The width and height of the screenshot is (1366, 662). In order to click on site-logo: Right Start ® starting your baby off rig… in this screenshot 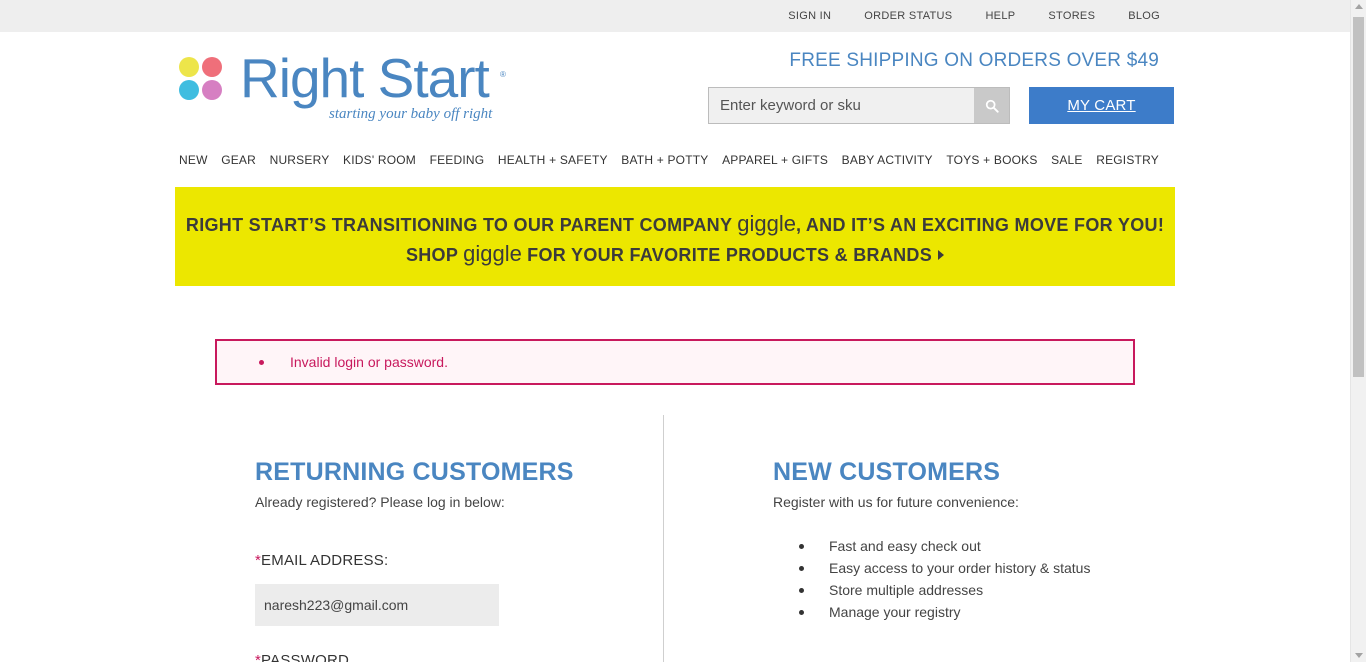, I will do `click(348, 87)`.